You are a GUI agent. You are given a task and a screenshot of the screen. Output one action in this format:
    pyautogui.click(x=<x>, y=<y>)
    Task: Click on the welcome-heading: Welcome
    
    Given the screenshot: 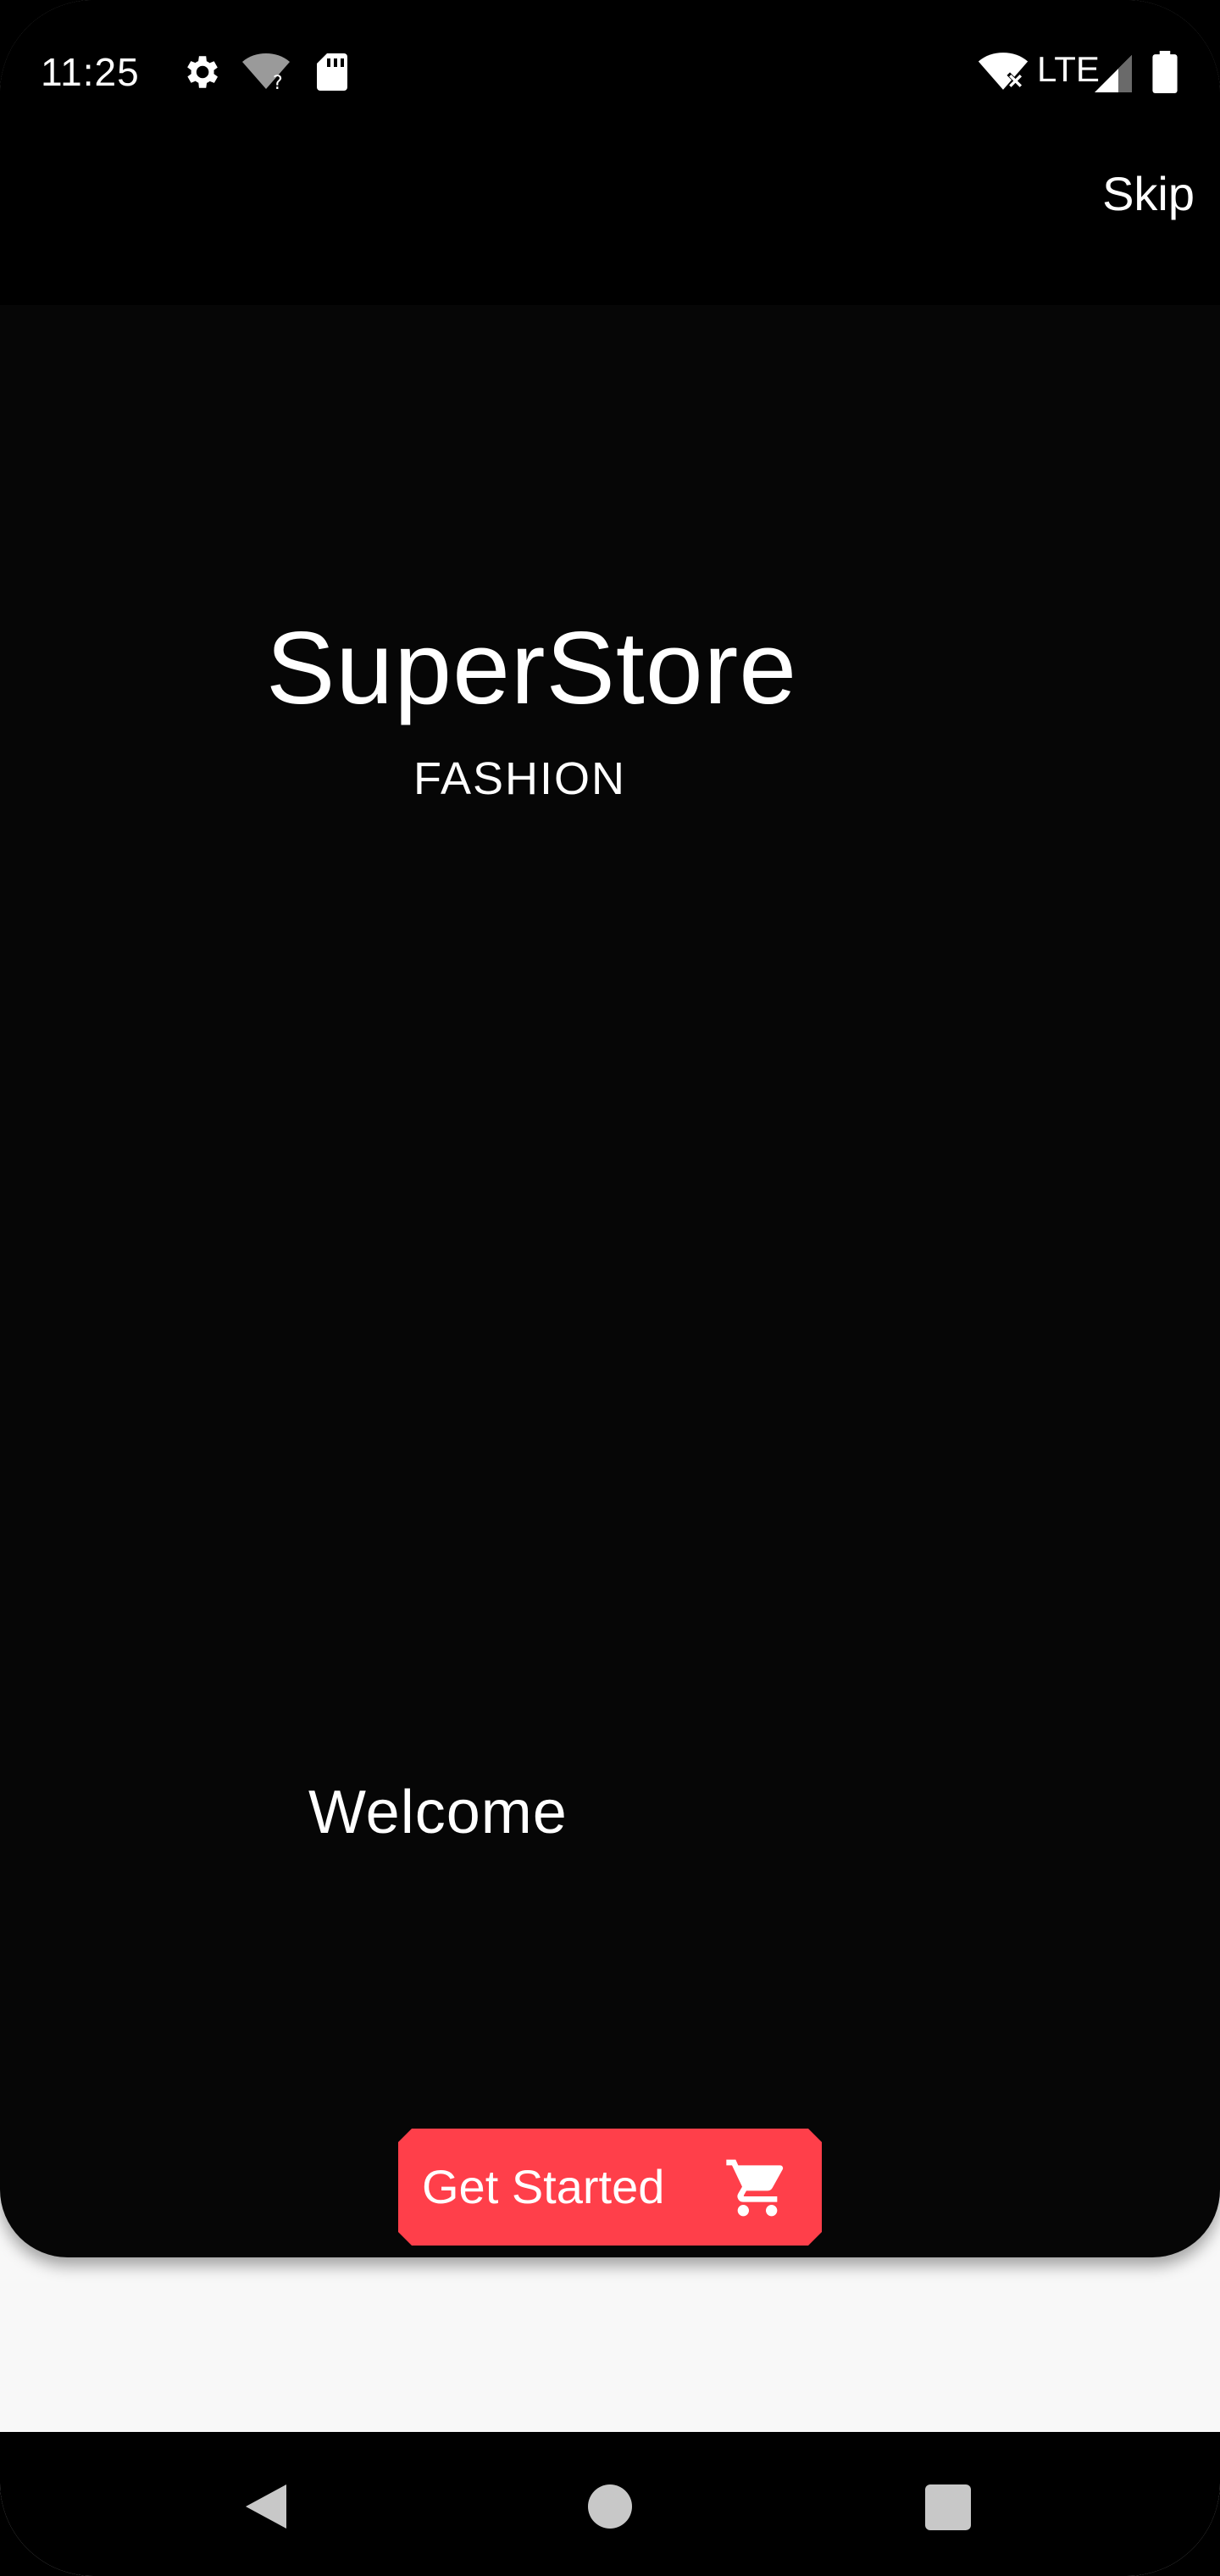 What is the action you would take?
    pyautogui.click(x=438, y=1812)
    